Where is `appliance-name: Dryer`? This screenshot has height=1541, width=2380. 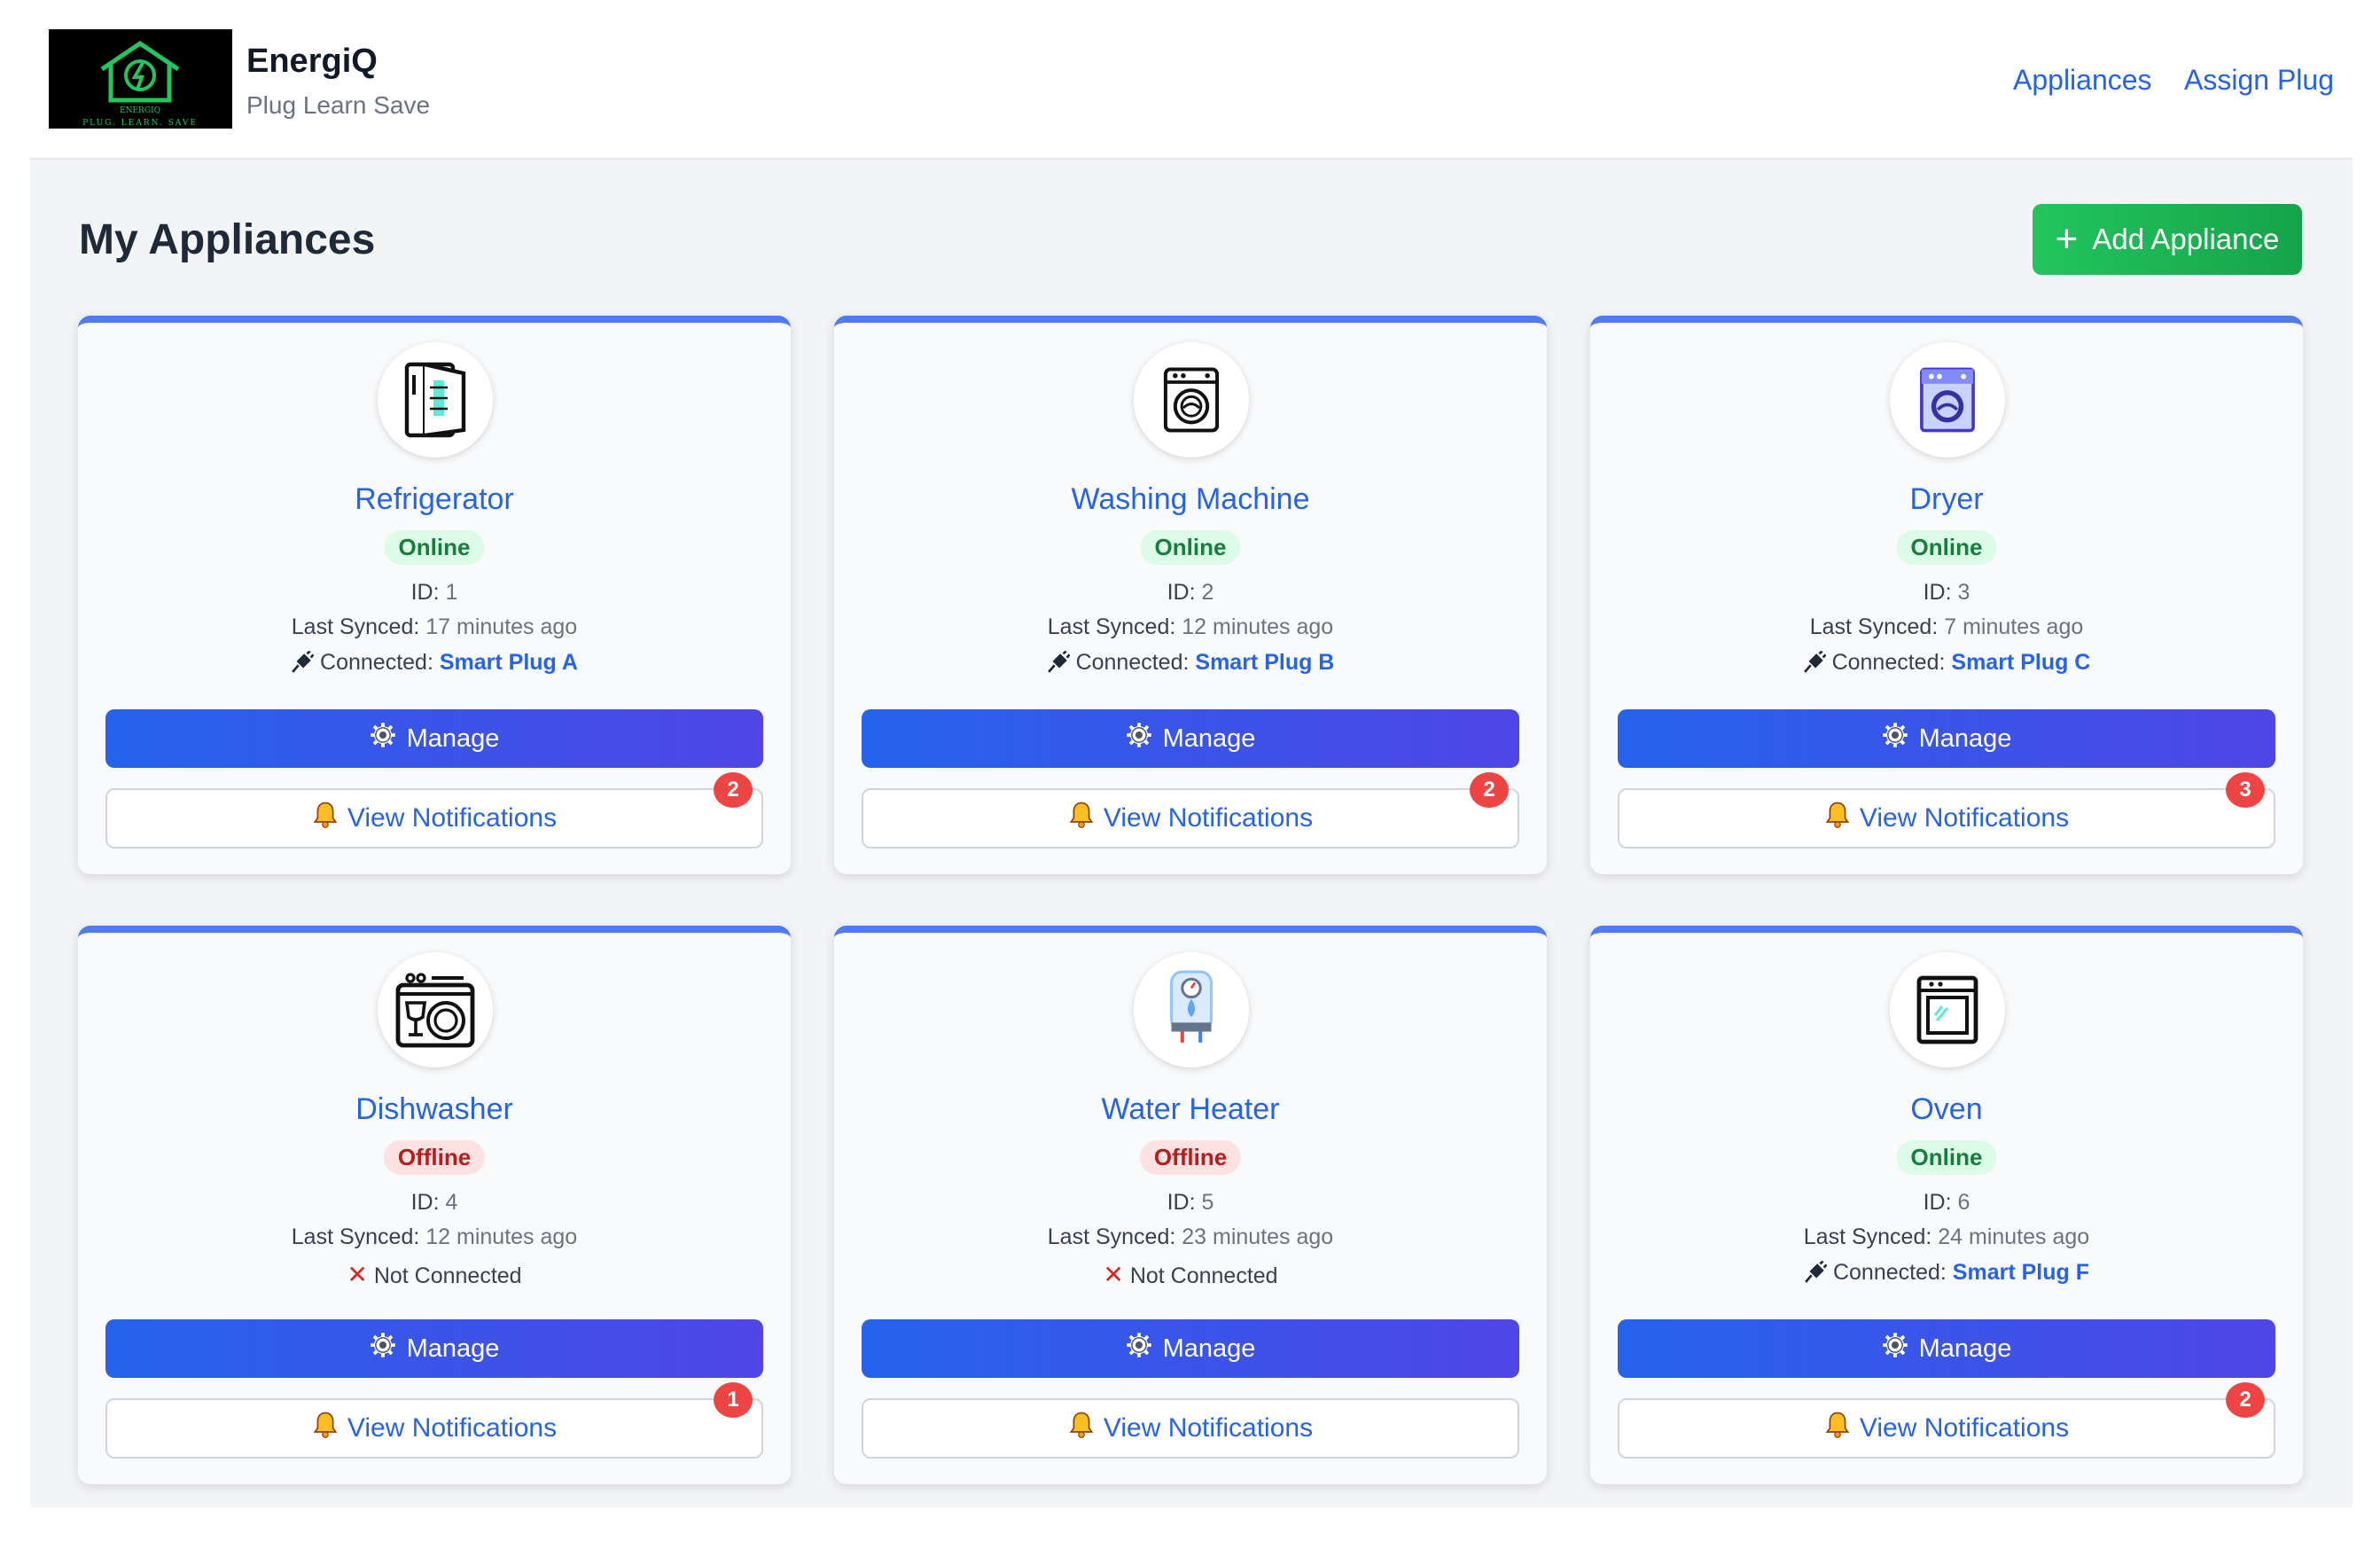
appliance-name: Dryer is located at coordinates (1946, 499).